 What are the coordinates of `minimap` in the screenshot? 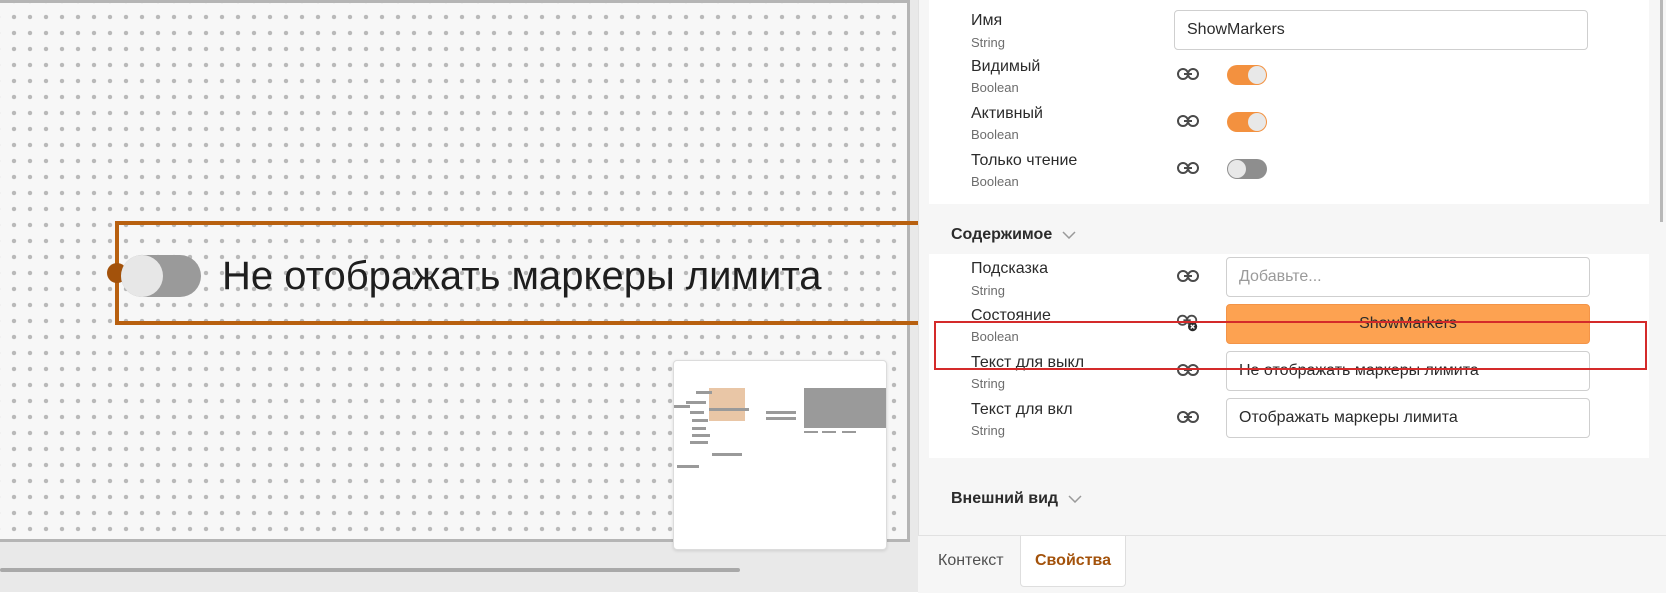 It's located at (780, 455).